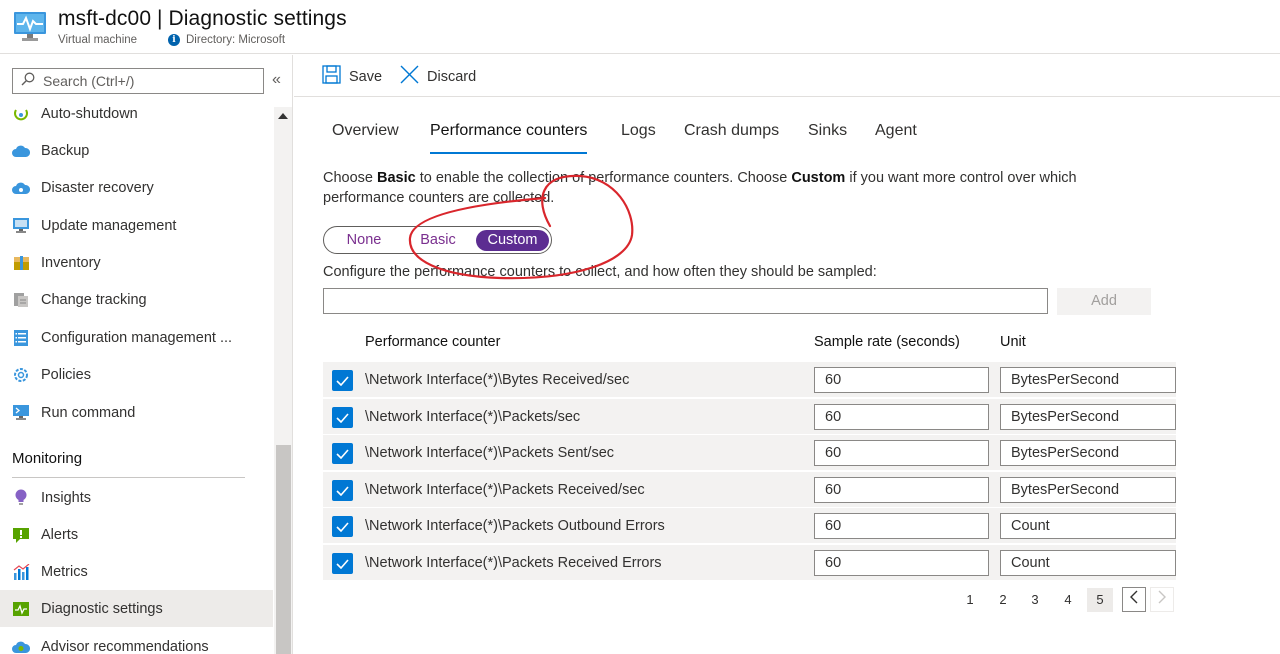 The width and height of the screenshot is (1280, 654). Describe the element at coordinates (512, 240) in the screenshot. I see `toggle-option-custom: Custom` at that location.